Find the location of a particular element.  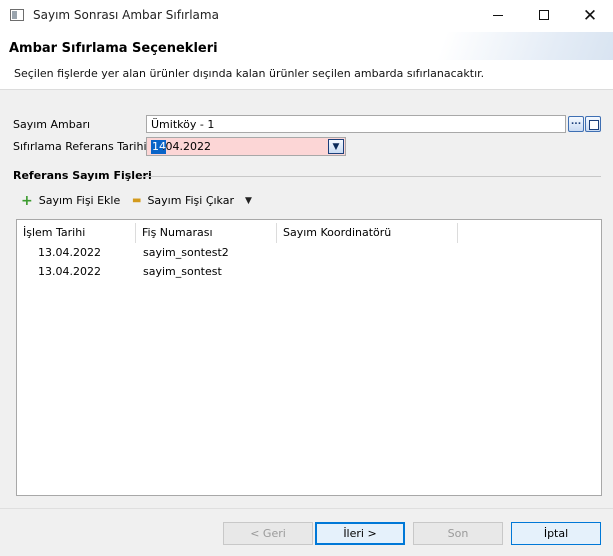

date-rest: .04.2022 is located at coordinates (186, 146).